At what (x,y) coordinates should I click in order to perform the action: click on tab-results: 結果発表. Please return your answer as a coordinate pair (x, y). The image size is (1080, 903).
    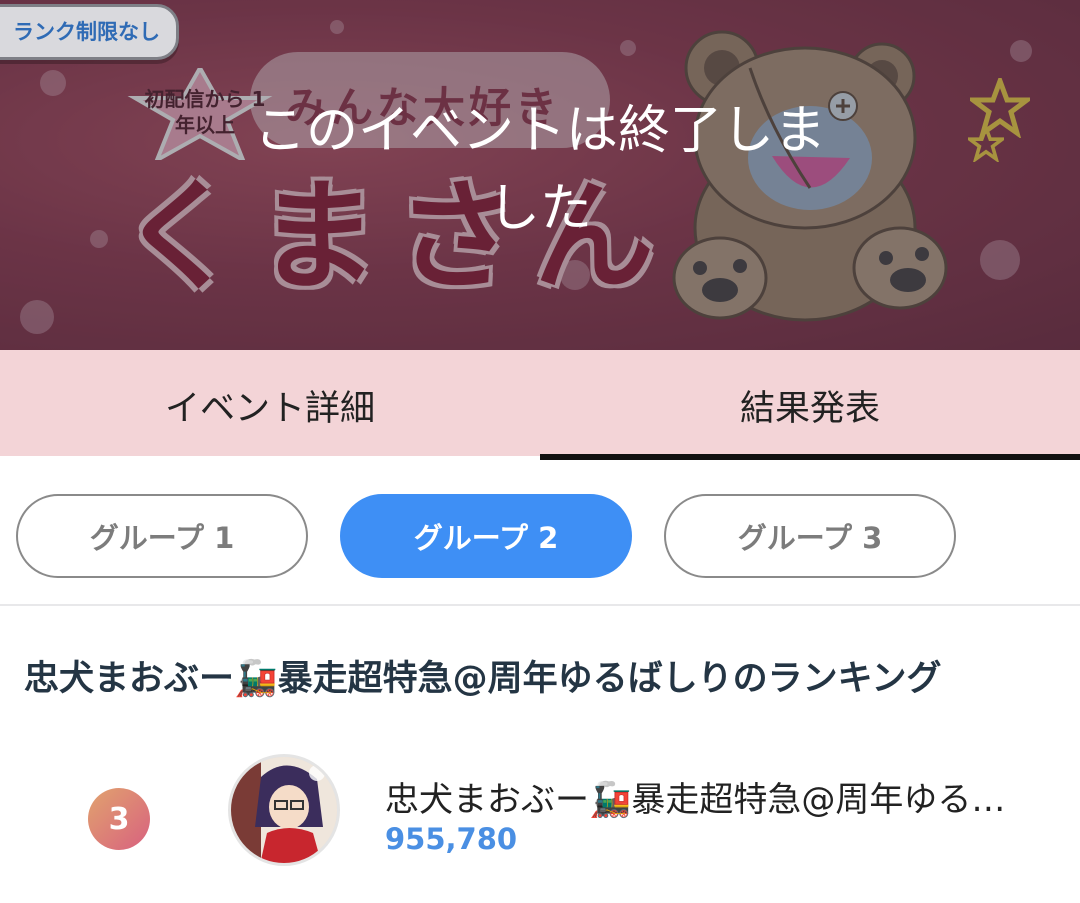
    Looking at the image, I should click on (810, 405).